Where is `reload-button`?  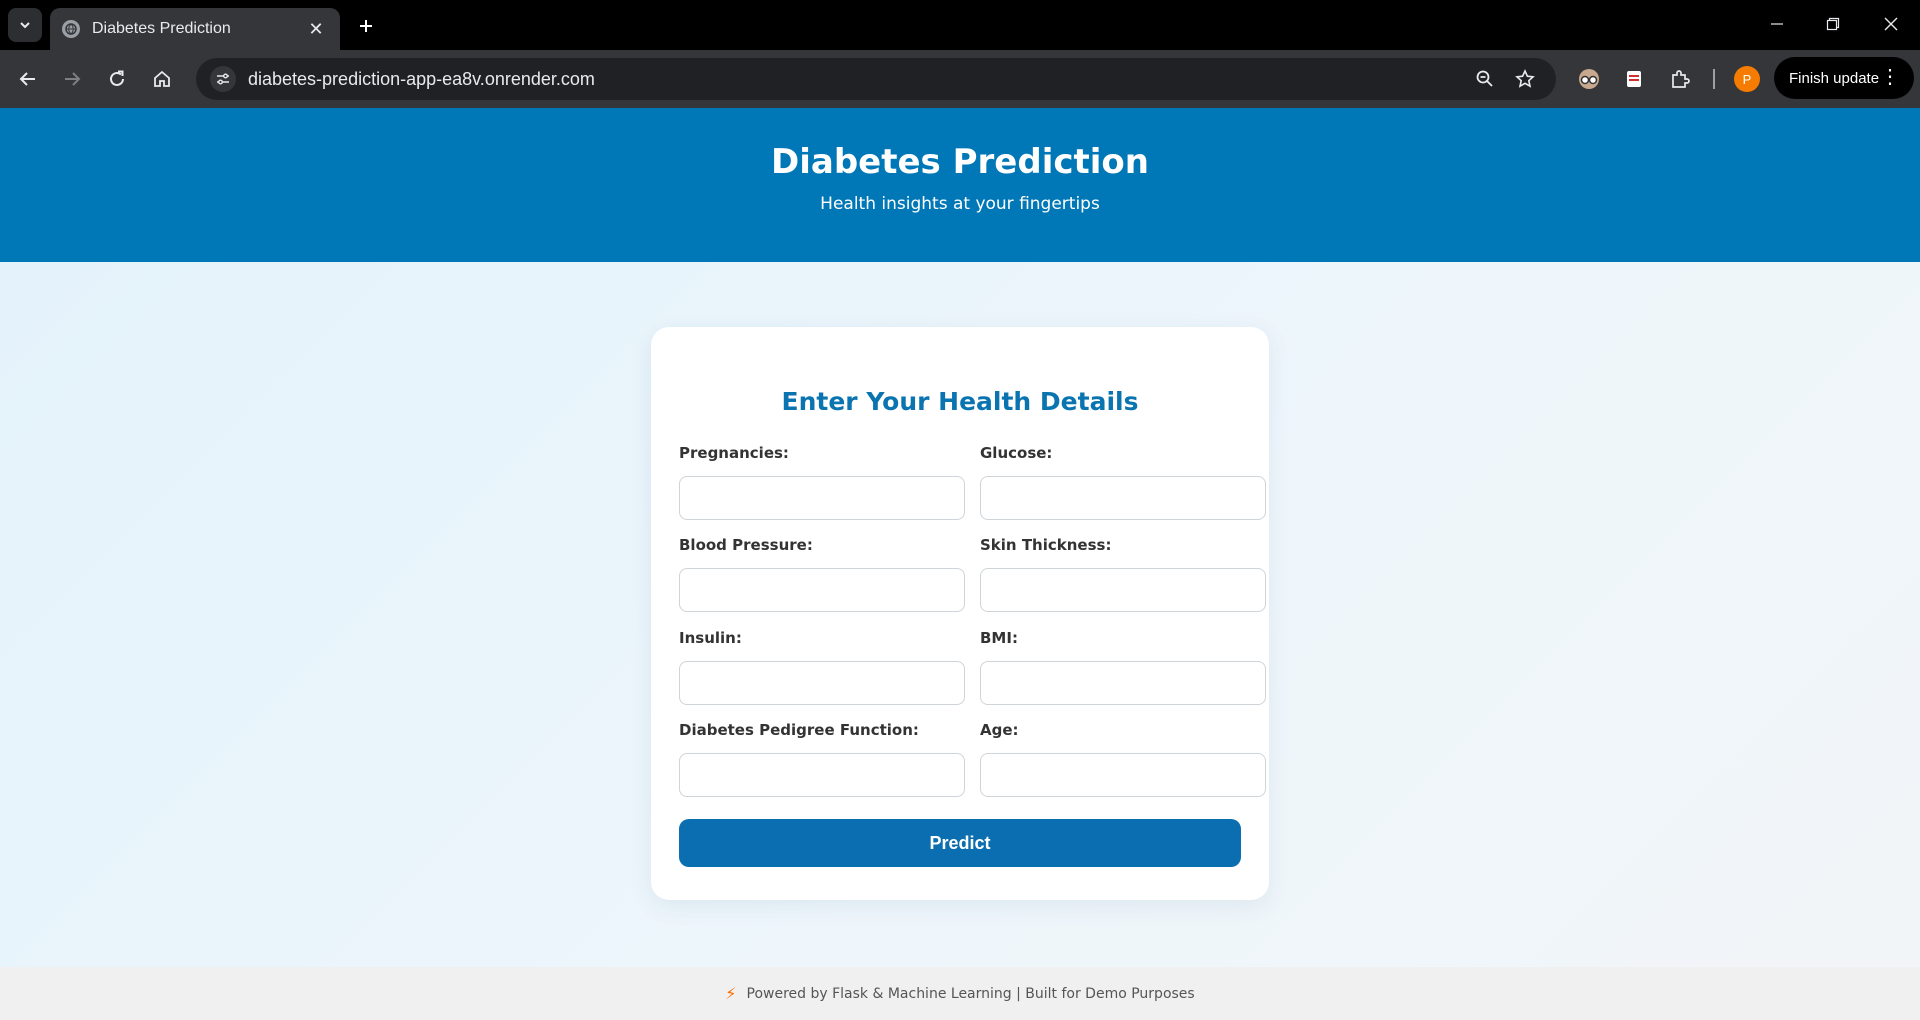 reload-button is located at coordinates (117, 79).